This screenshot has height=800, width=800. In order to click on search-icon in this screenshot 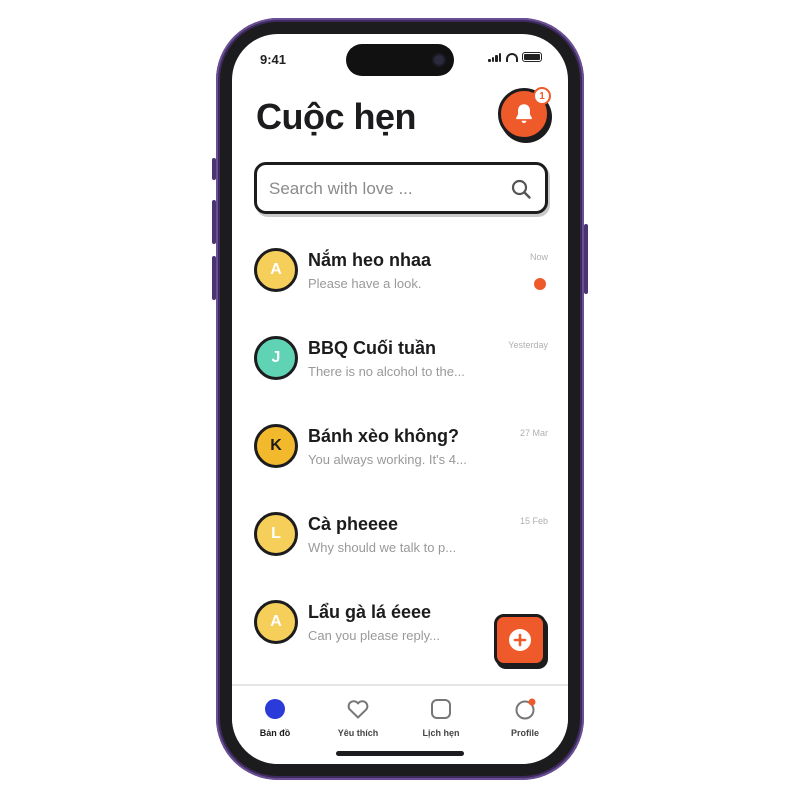, I will do `click(521, 189)`.